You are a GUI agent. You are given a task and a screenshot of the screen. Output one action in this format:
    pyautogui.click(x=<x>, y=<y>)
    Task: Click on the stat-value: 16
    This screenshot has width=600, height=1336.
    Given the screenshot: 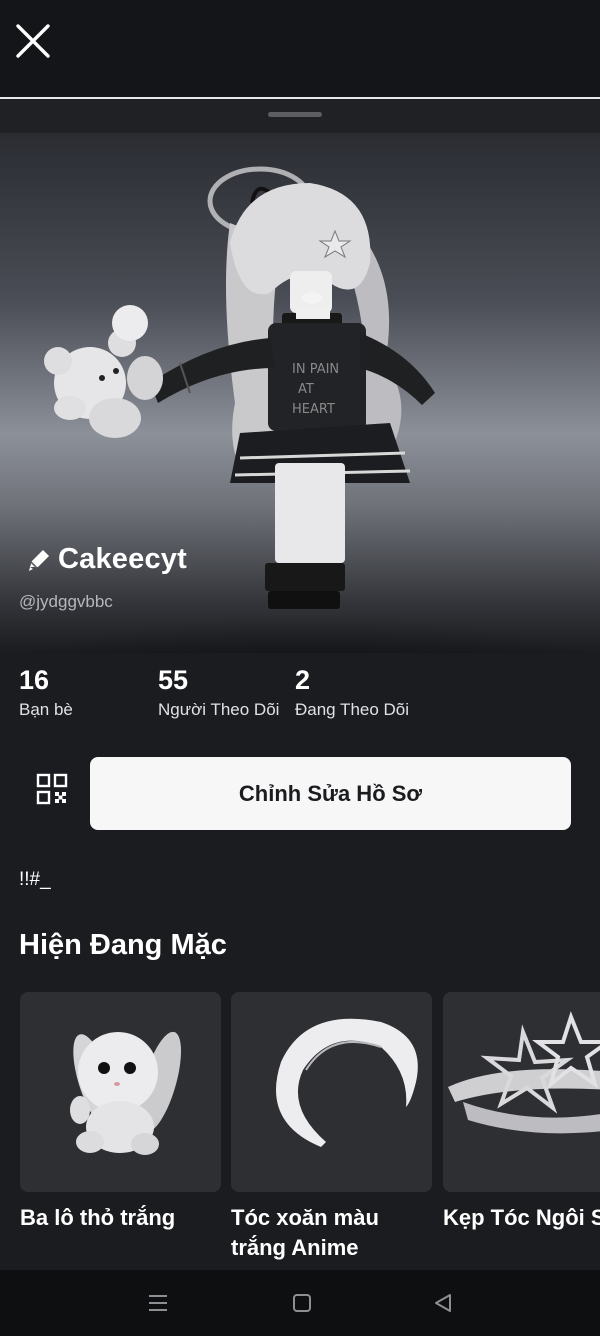 What is the action you would take?
    pyautogui.click(x=34, y=680)
    